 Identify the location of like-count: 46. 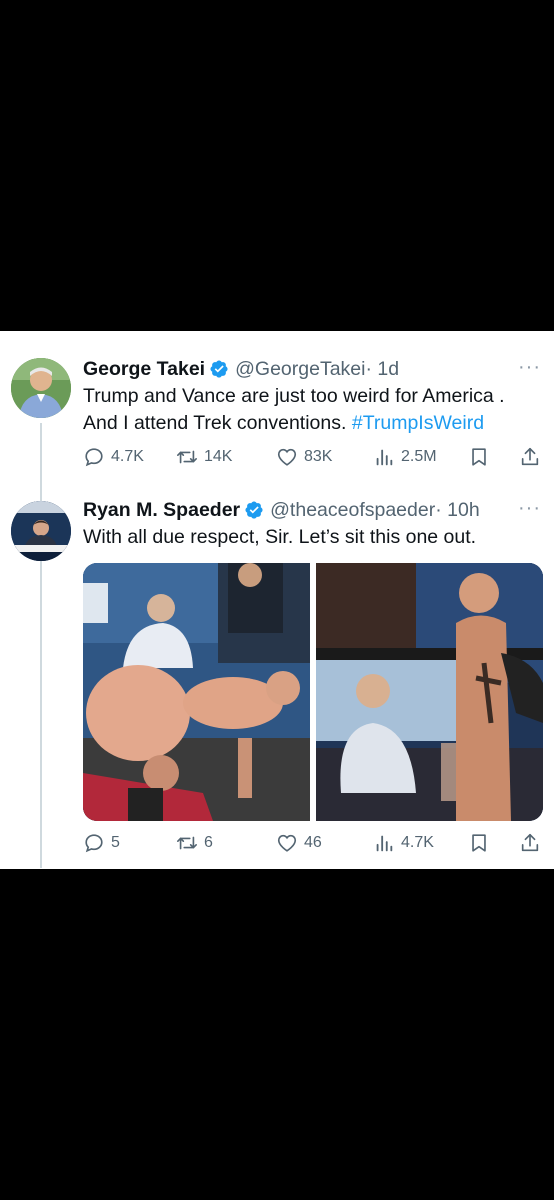
(313, 842).